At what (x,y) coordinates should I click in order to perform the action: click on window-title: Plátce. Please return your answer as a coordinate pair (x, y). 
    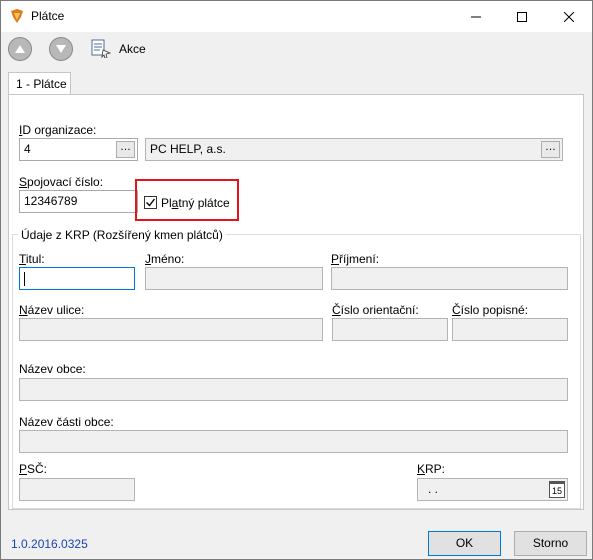
    Looking at the image, I should click on (48, 16).